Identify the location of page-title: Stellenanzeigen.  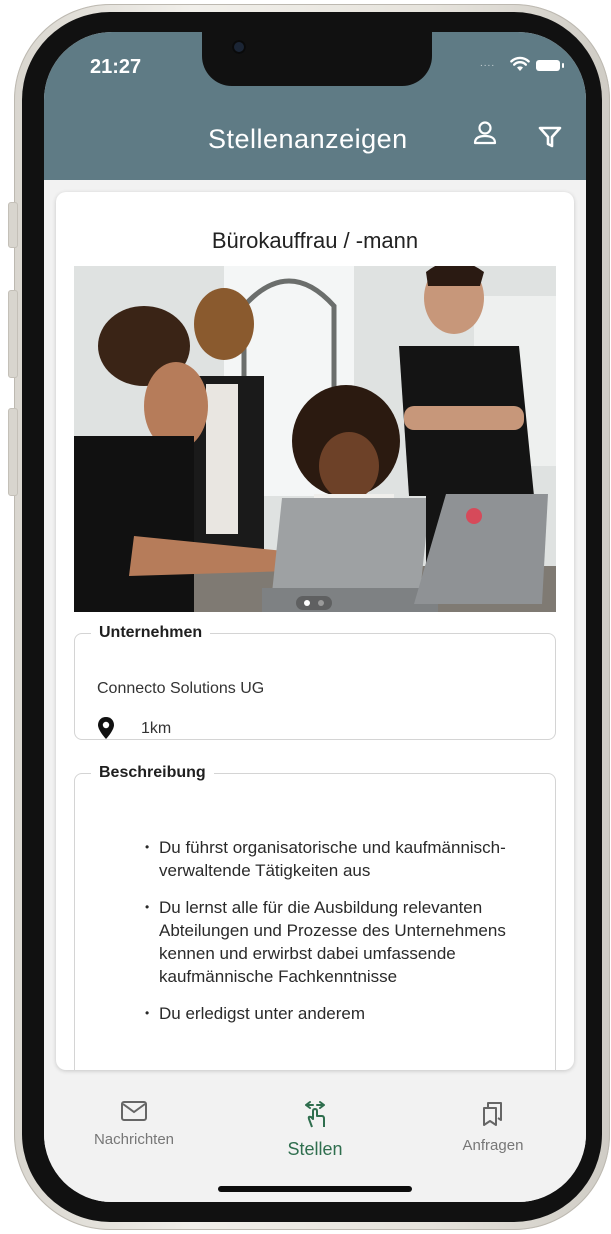
(308, 139).